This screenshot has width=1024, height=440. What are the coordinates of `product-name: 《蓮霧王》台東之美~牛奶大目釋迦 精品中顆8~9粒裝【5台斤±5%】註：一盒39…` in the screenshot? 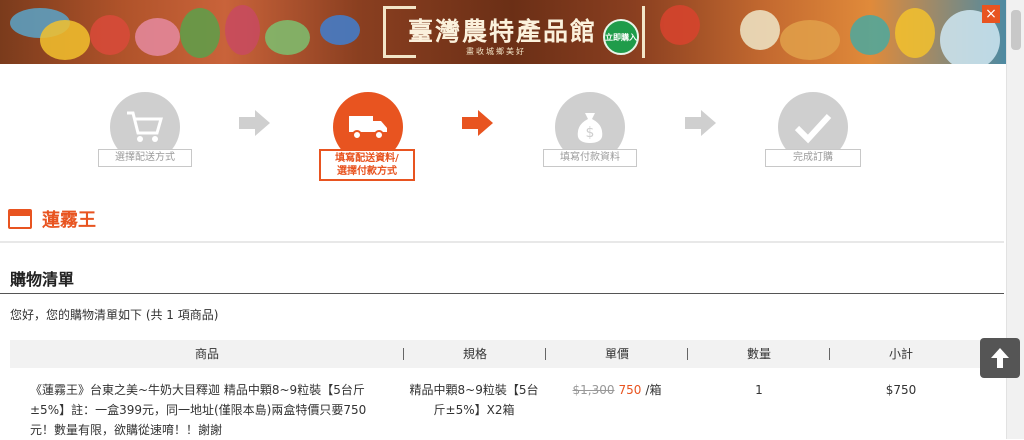 It's located at (205, 410).